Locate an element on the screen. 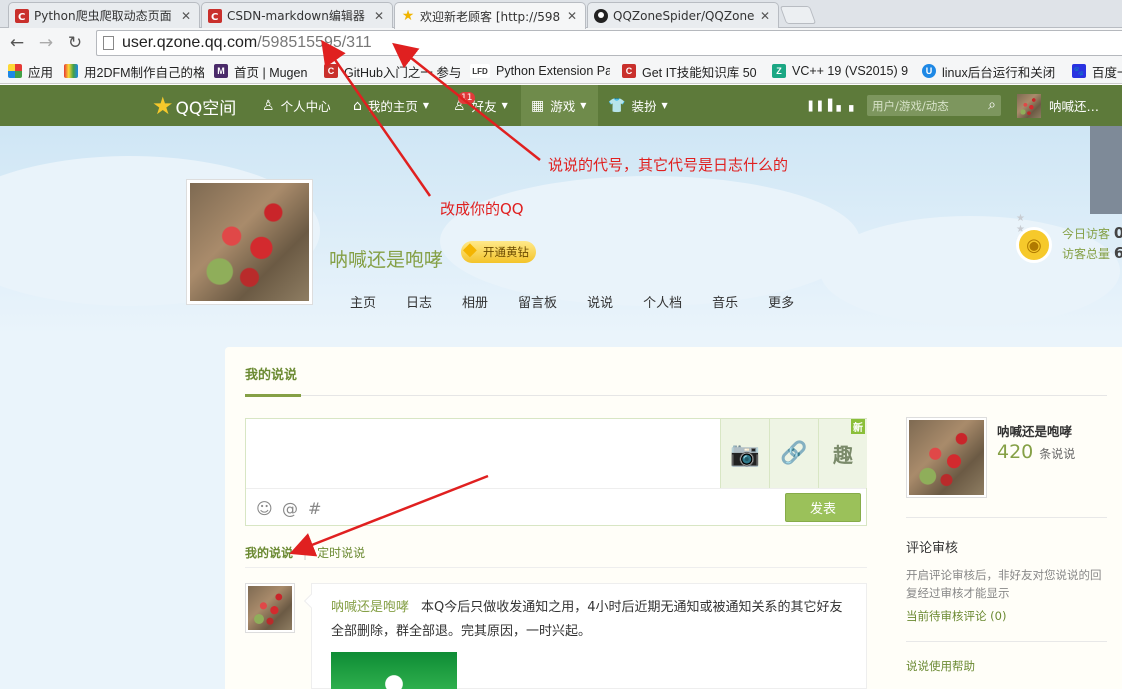 The height and width of the screenshot is (689, 1122). fun-button: 趣 新 is located at coordinates (842, 453).